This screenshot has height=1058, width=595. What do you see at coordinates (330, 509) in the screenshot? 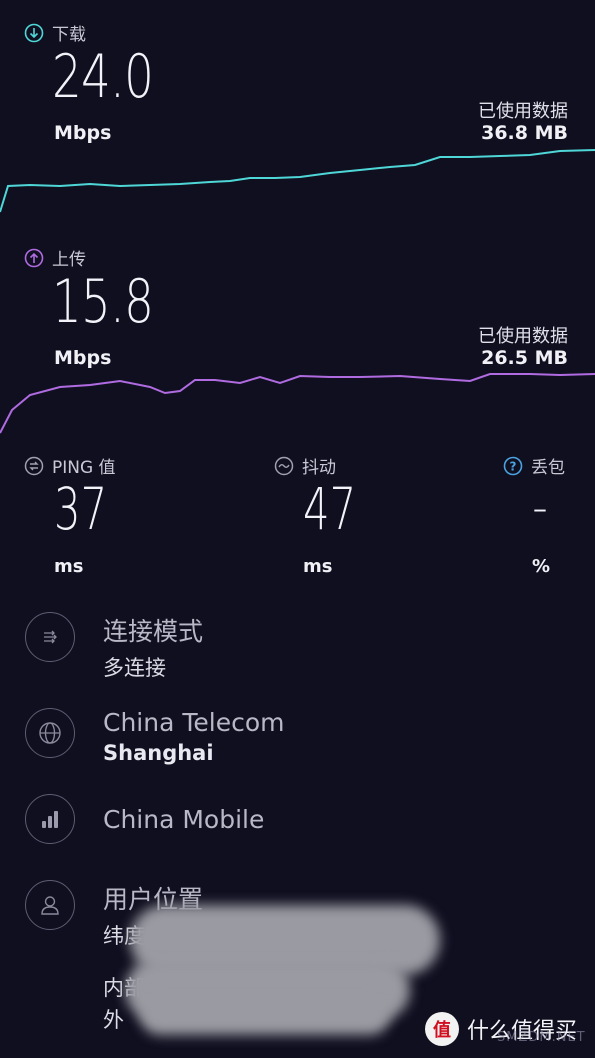
I see `jitter-value: 47` at bounding box center [330, 509].